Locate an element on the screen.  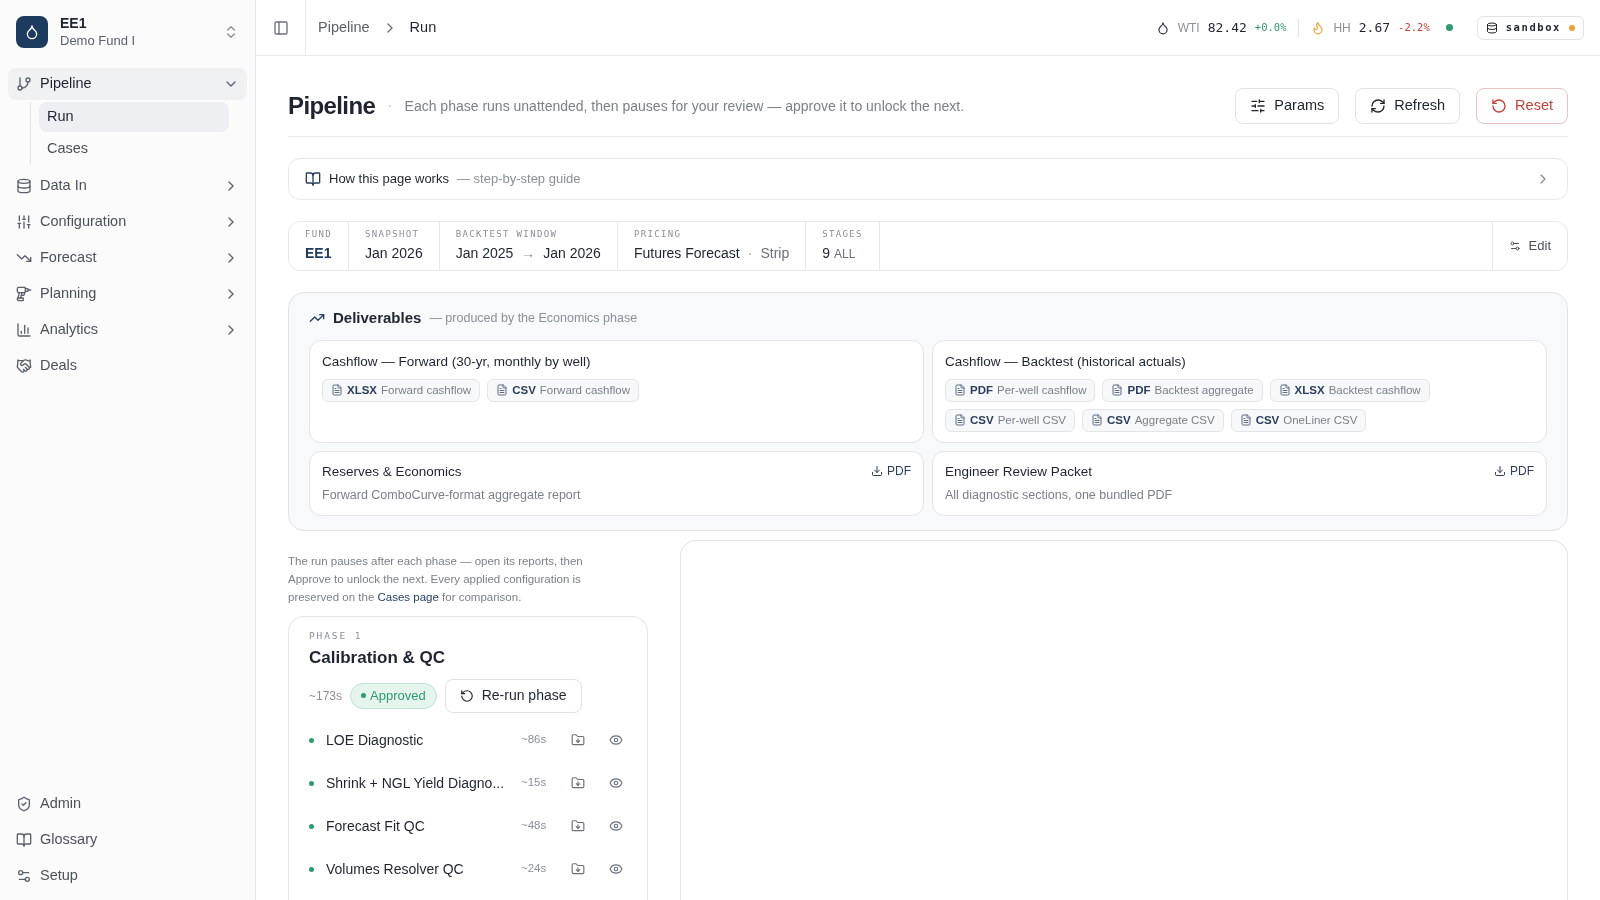
page-title: Pipeline is located at coordinates (332, 106).